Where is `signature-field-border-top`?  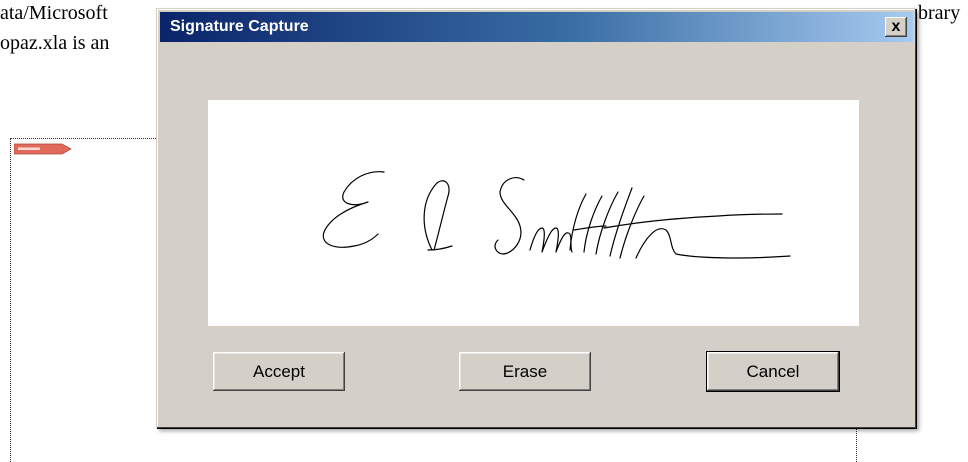
signature-field-border-top is located at coordinates (84, 138).